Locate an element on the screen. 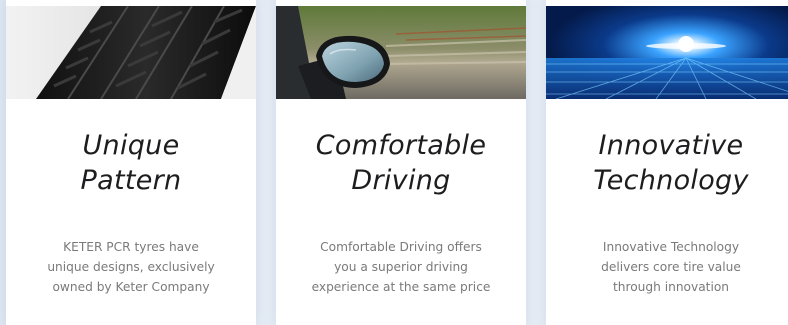 The height and width of the screenshot is (325, 788). technology-light-grid-image is located at coordinates (667, 52).